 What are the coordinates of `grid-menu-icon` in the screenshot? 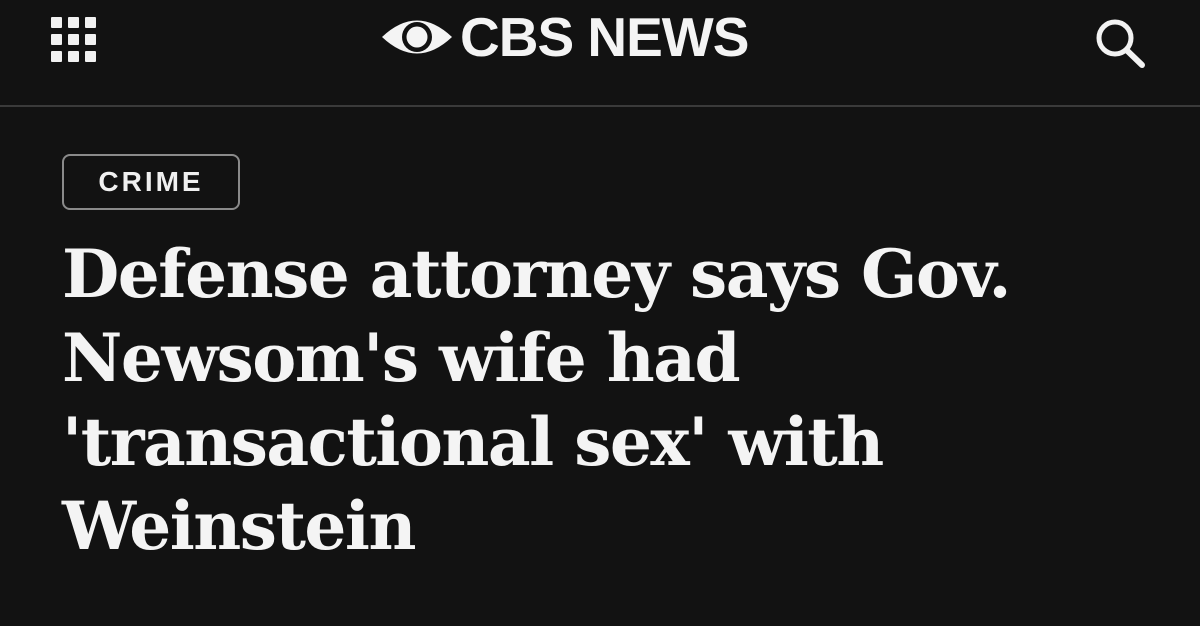 It's located at (74, 40).